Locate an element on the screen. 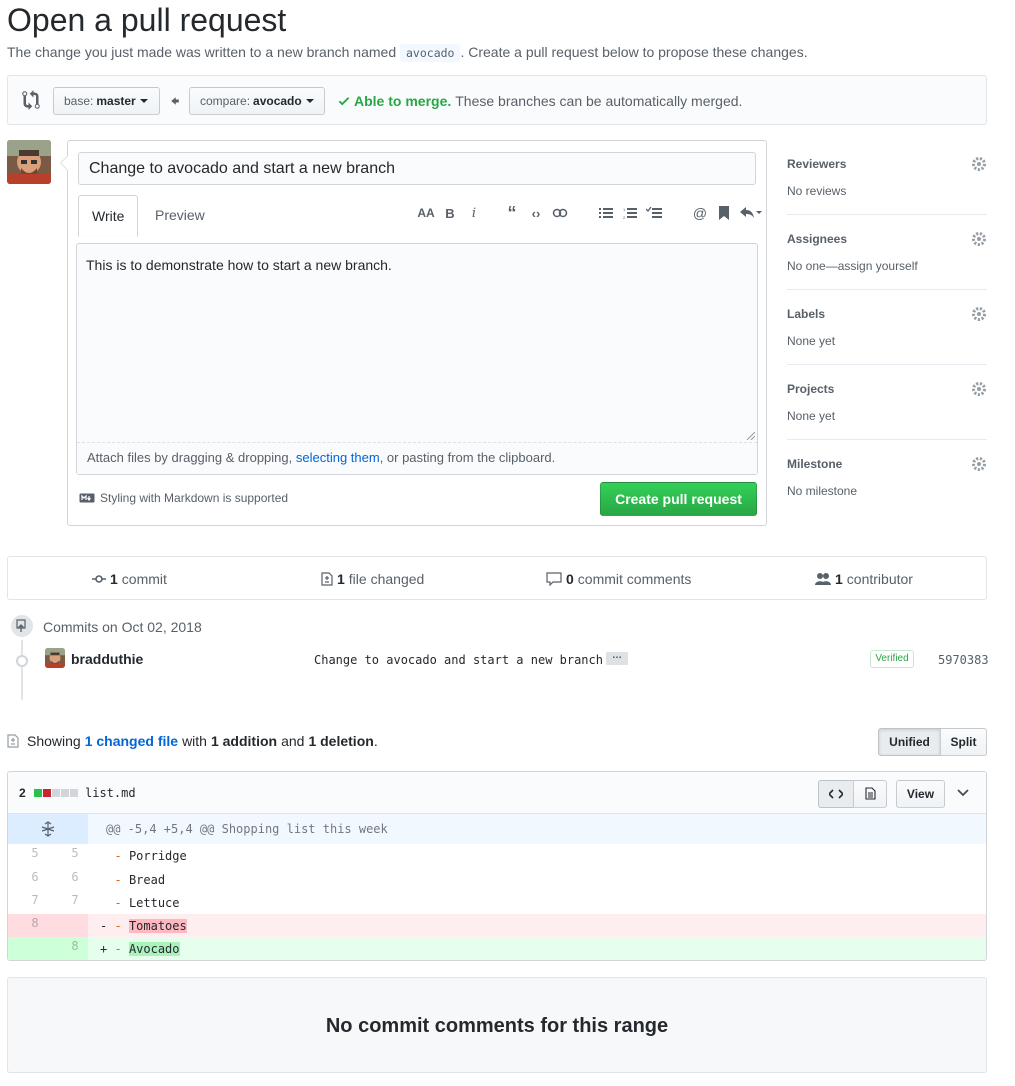 This screenshot has width=1015, height=1086. tasklist-icon is located at coordinates (654, 213).